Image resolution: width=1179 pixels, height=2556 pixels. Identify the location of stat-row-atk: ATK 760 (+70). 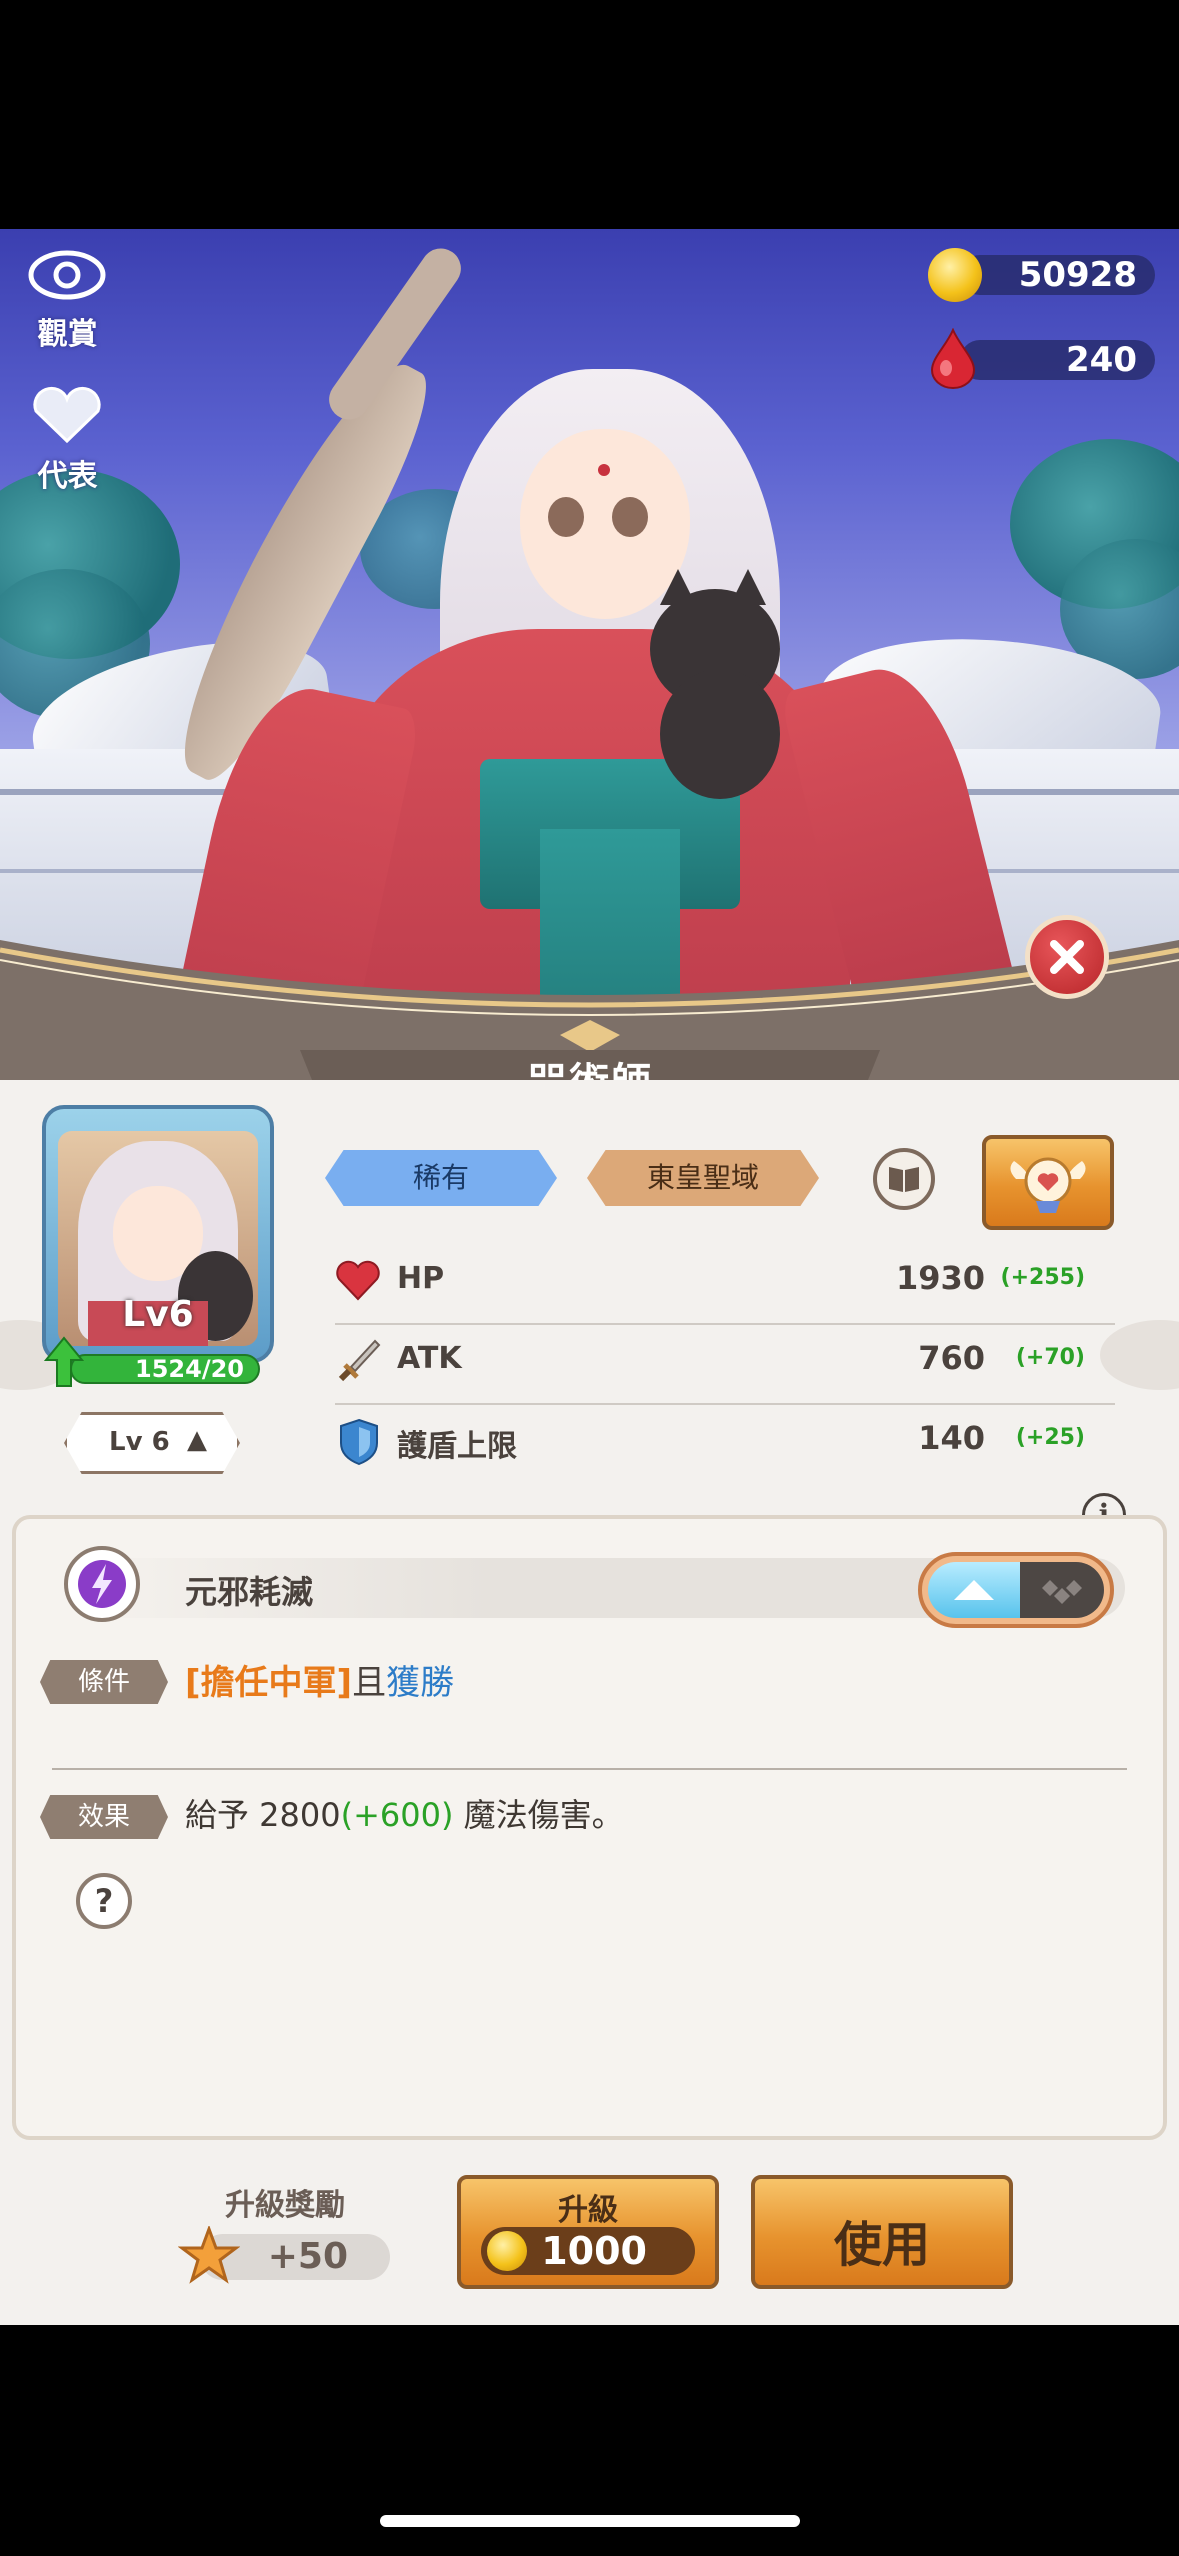
(725, 1364).